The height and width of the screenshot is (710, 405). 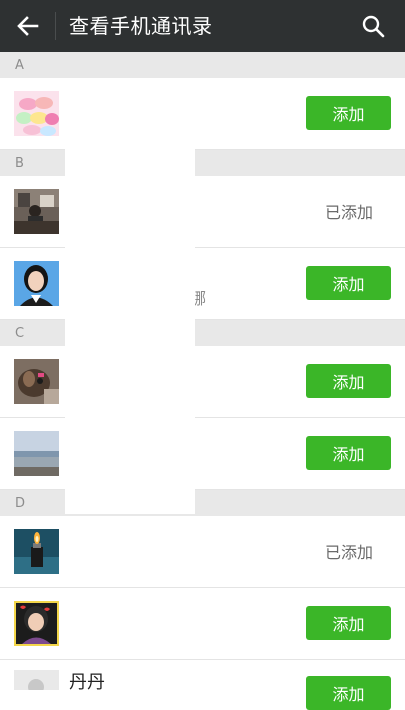 What do you see at coordinates (141, 26) in the screenshot?
I see `page-title: 查看手机通讯录` at bounding box center [141, 26].